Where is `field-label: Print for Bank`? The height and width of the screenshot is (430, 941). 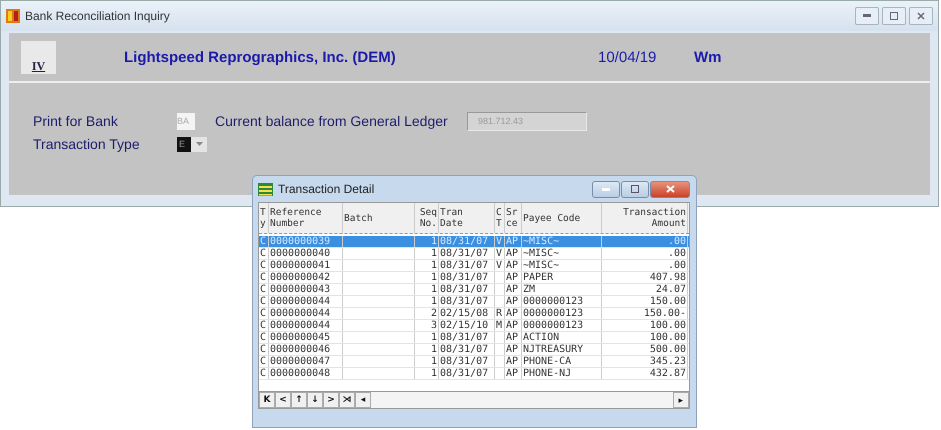
field-label: Print for Bank is located at coordinates (76, 121).